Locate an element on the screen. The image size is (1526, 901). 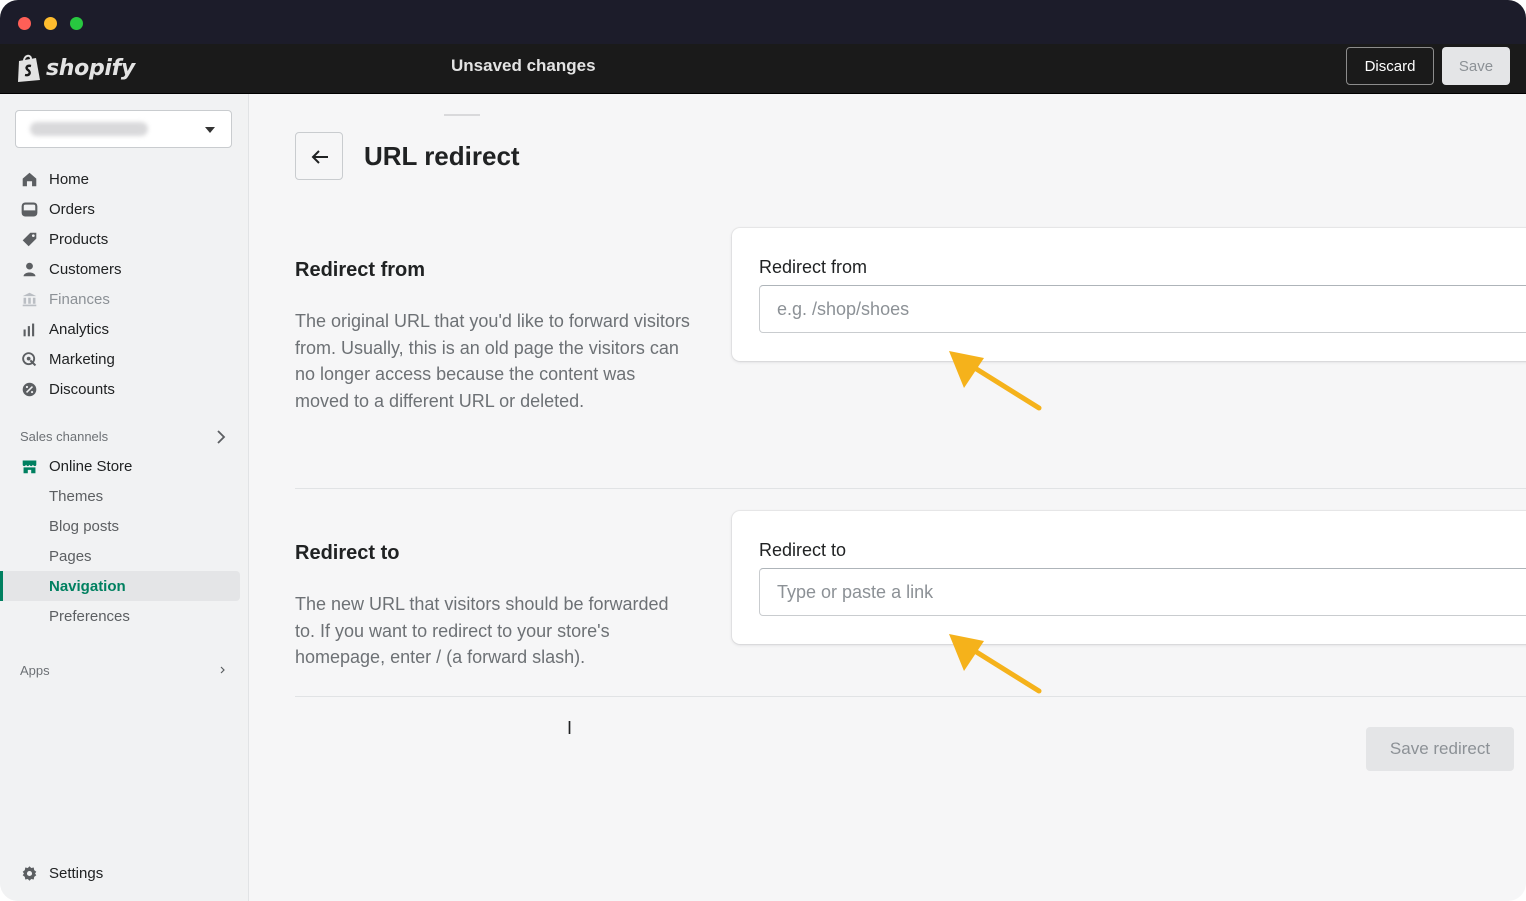
redirect-to-card: Redirect to is located at coordinates (1129, 577).